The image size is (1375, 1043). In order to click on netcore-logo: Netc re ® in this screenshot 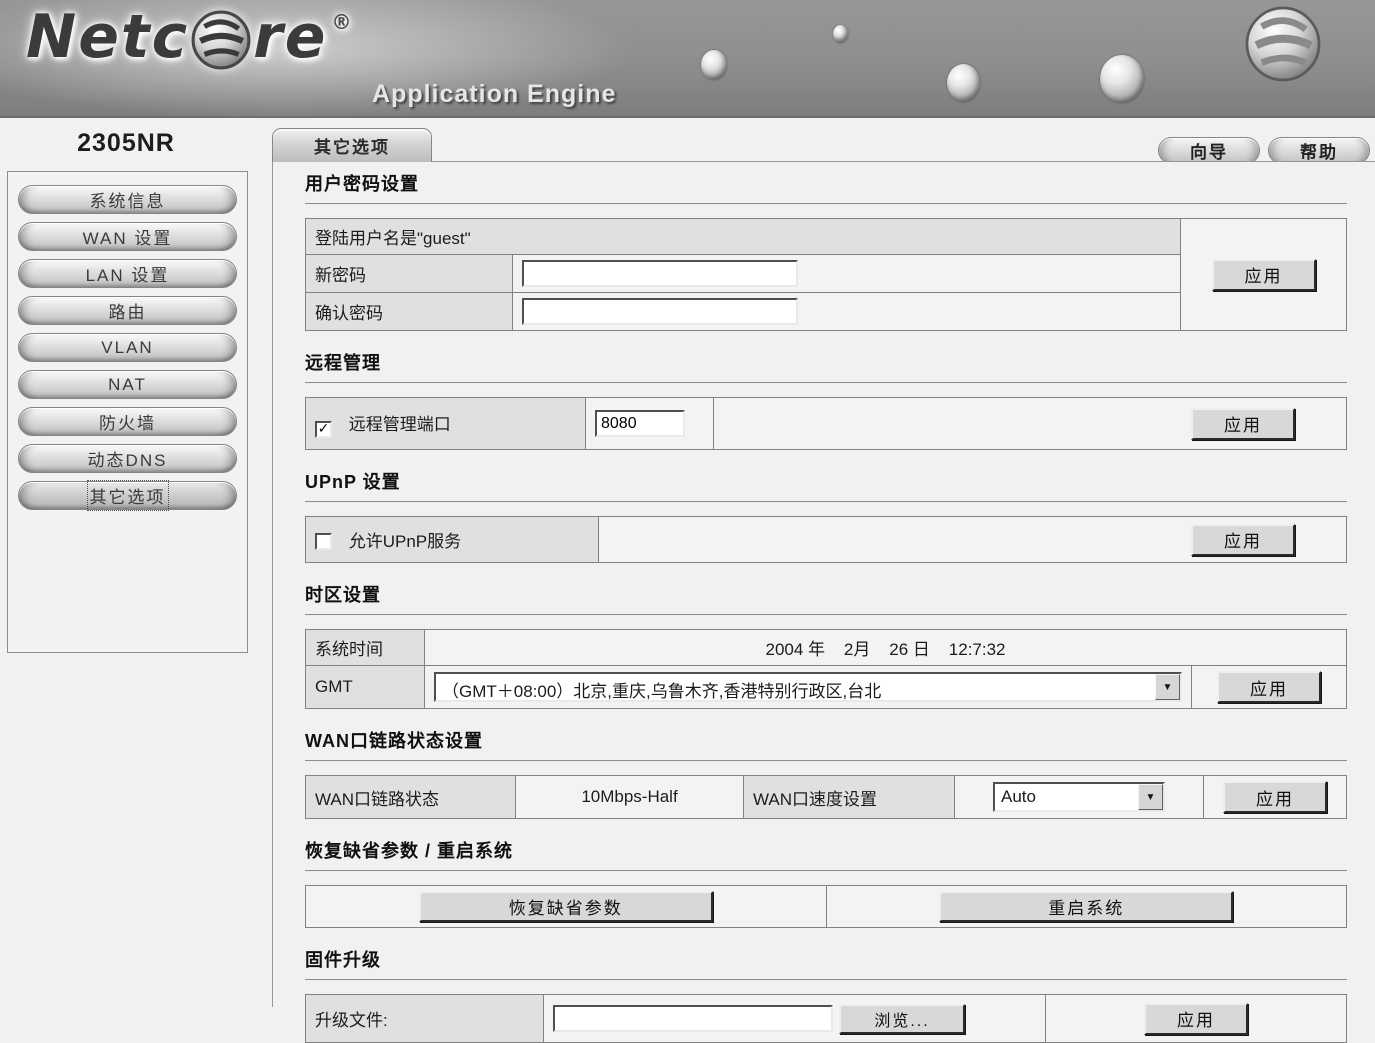, I will do `click(189, 37)`.